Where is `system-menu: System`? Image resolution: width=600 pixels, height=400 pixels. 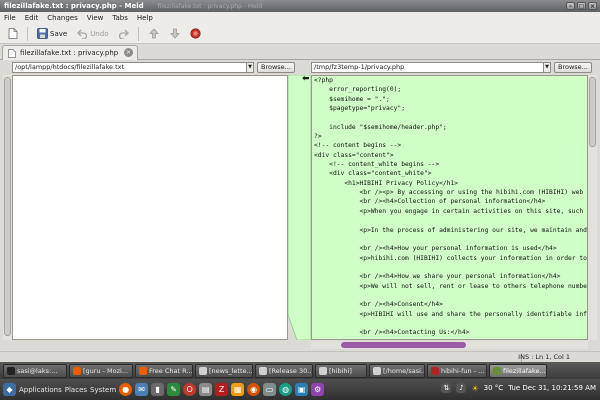
system-menu: System is located at coordinates (103, 390).